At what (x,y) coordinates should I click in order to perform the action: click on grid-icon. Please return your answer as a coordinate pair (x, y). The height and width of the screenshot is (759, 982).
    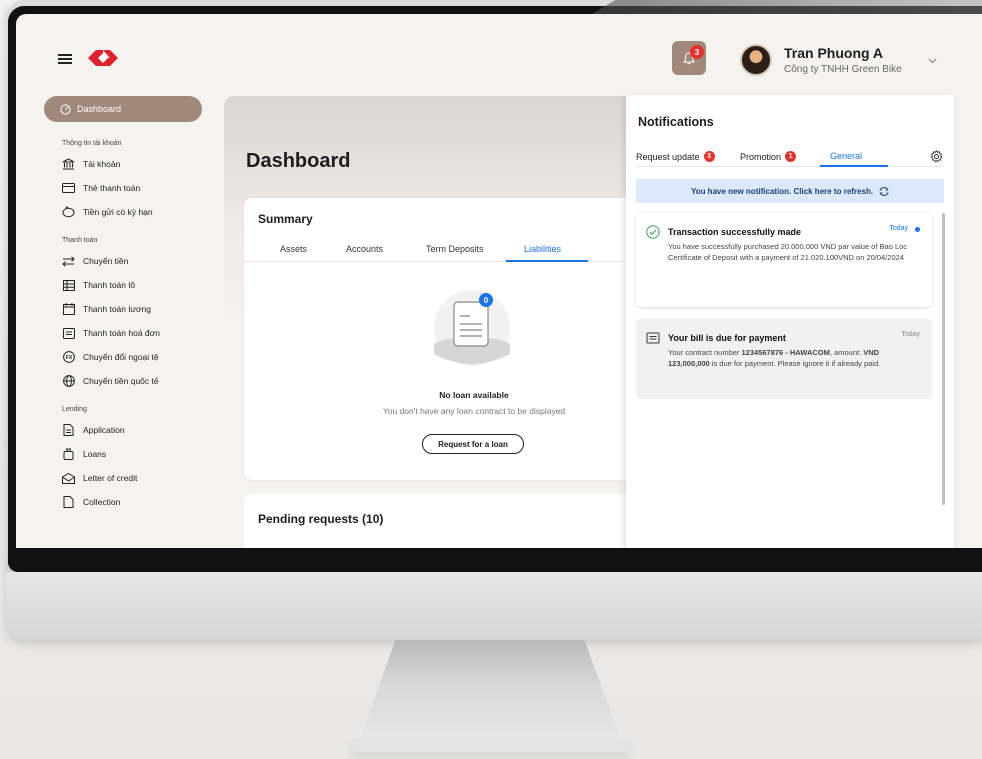
    Looking at the image, I should click on (68, 285).